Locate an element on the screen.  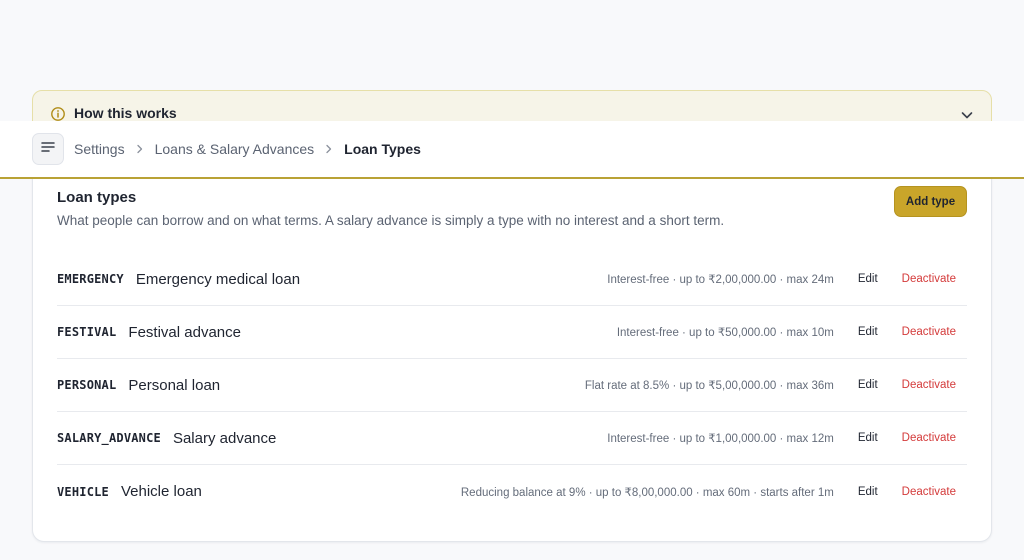
loan-type-name: Emergency medical loan is located at coordinates (218, 279).